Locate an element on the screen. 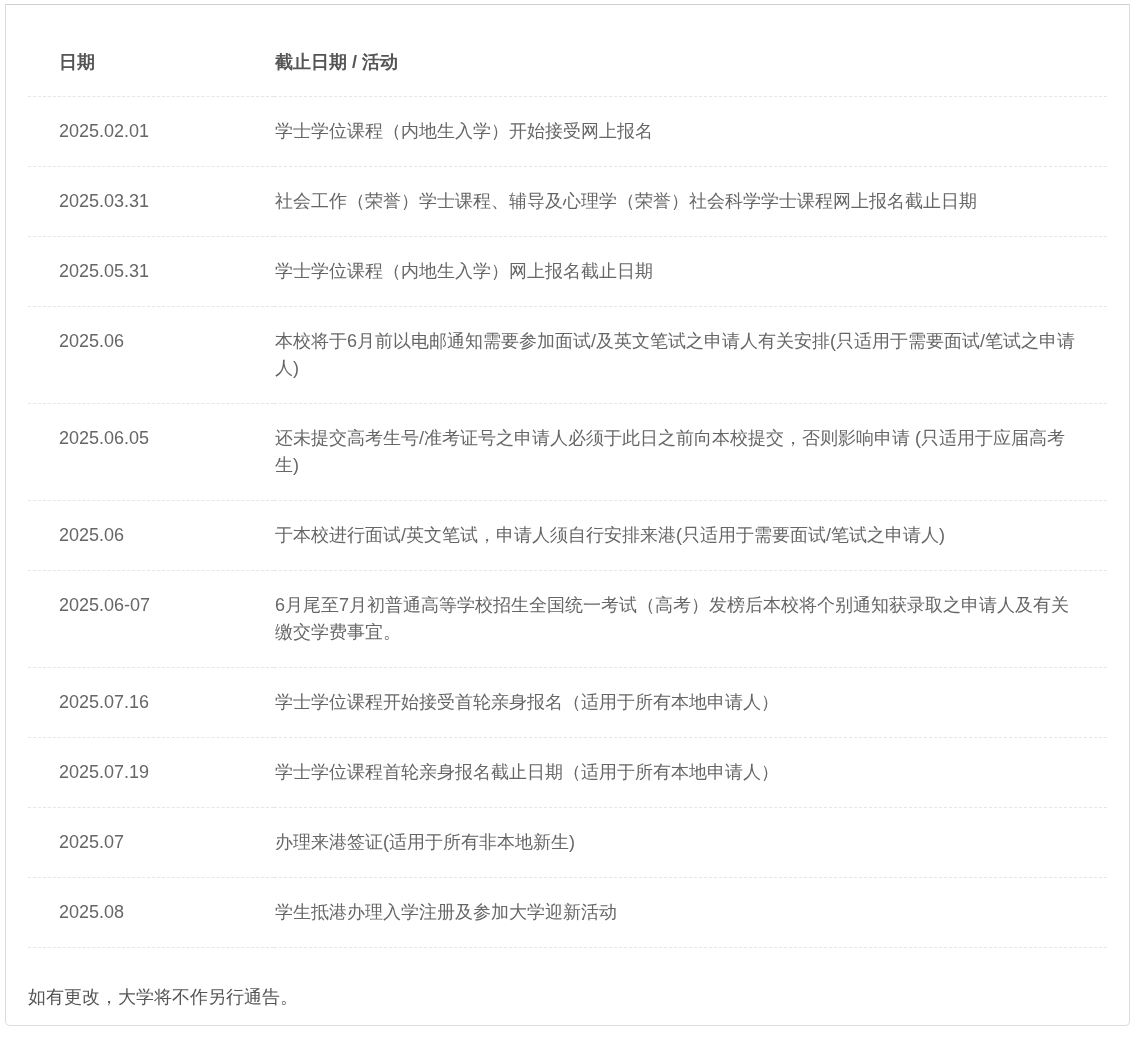 This screenshot has width=1137, height=1039. activity-cell: 学士学位课程（内地生入学）网上报名截止日期 is located at coordinates (690, 271).